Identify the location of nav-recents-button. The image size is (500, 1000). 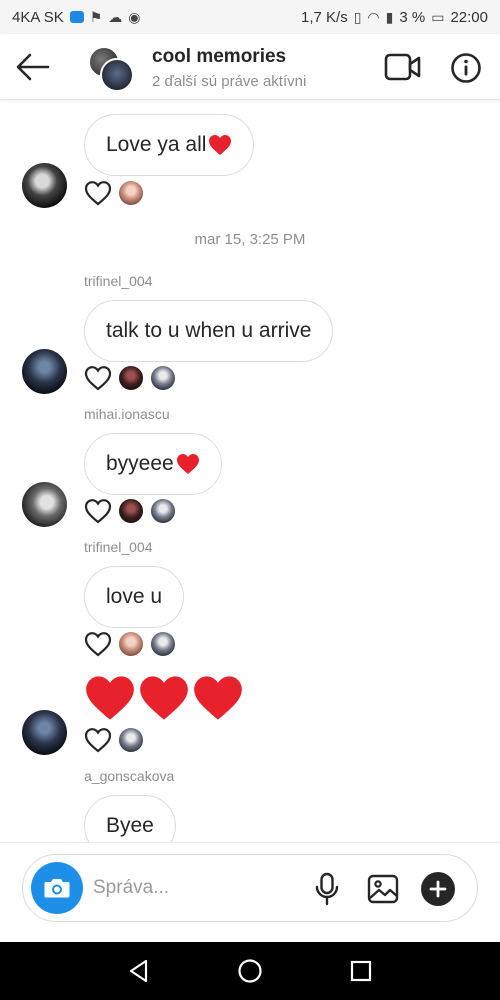
(361, 971).